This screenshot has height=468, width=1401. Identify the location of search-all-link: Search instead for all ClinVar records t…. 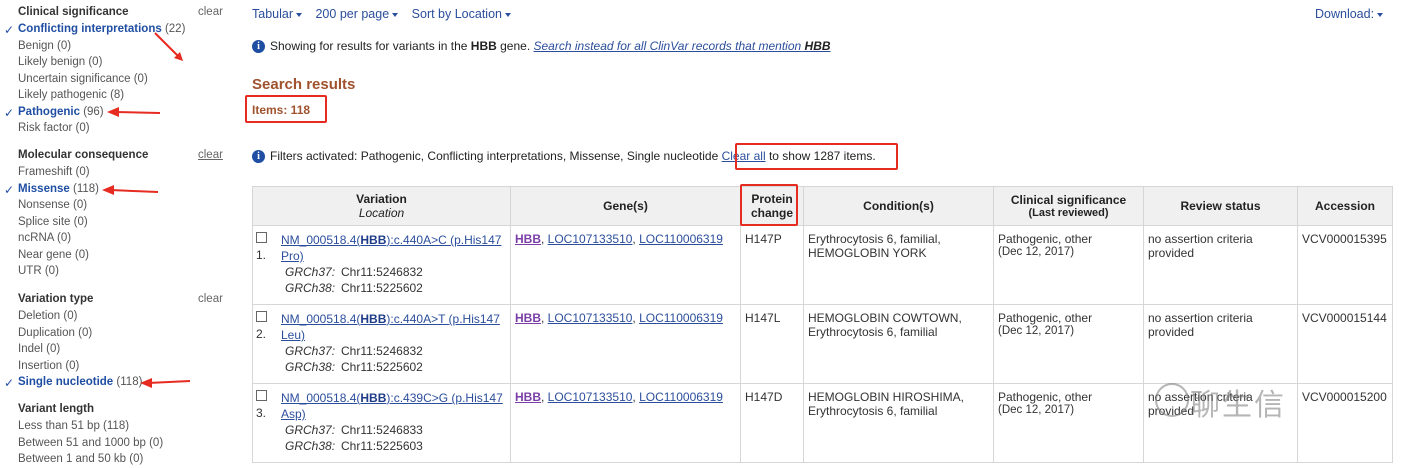
(682, 46).